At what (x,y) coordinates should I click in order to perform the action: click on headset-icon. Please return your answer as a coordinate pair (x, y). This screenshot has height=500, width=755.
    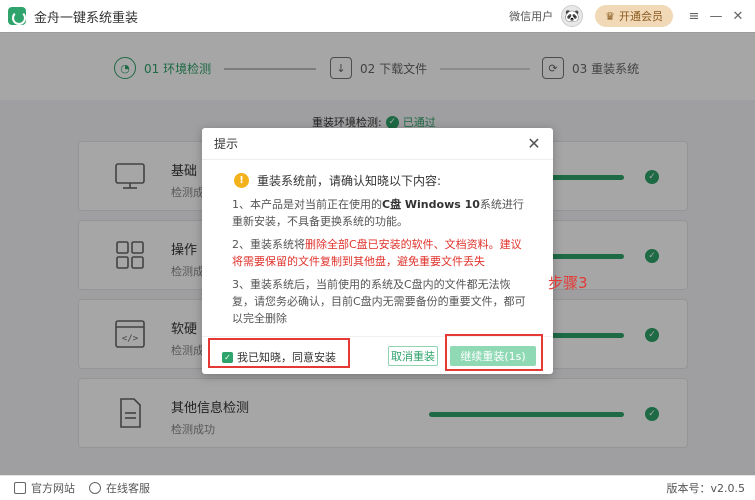
    Looking at the image, I should click on (95, 488).